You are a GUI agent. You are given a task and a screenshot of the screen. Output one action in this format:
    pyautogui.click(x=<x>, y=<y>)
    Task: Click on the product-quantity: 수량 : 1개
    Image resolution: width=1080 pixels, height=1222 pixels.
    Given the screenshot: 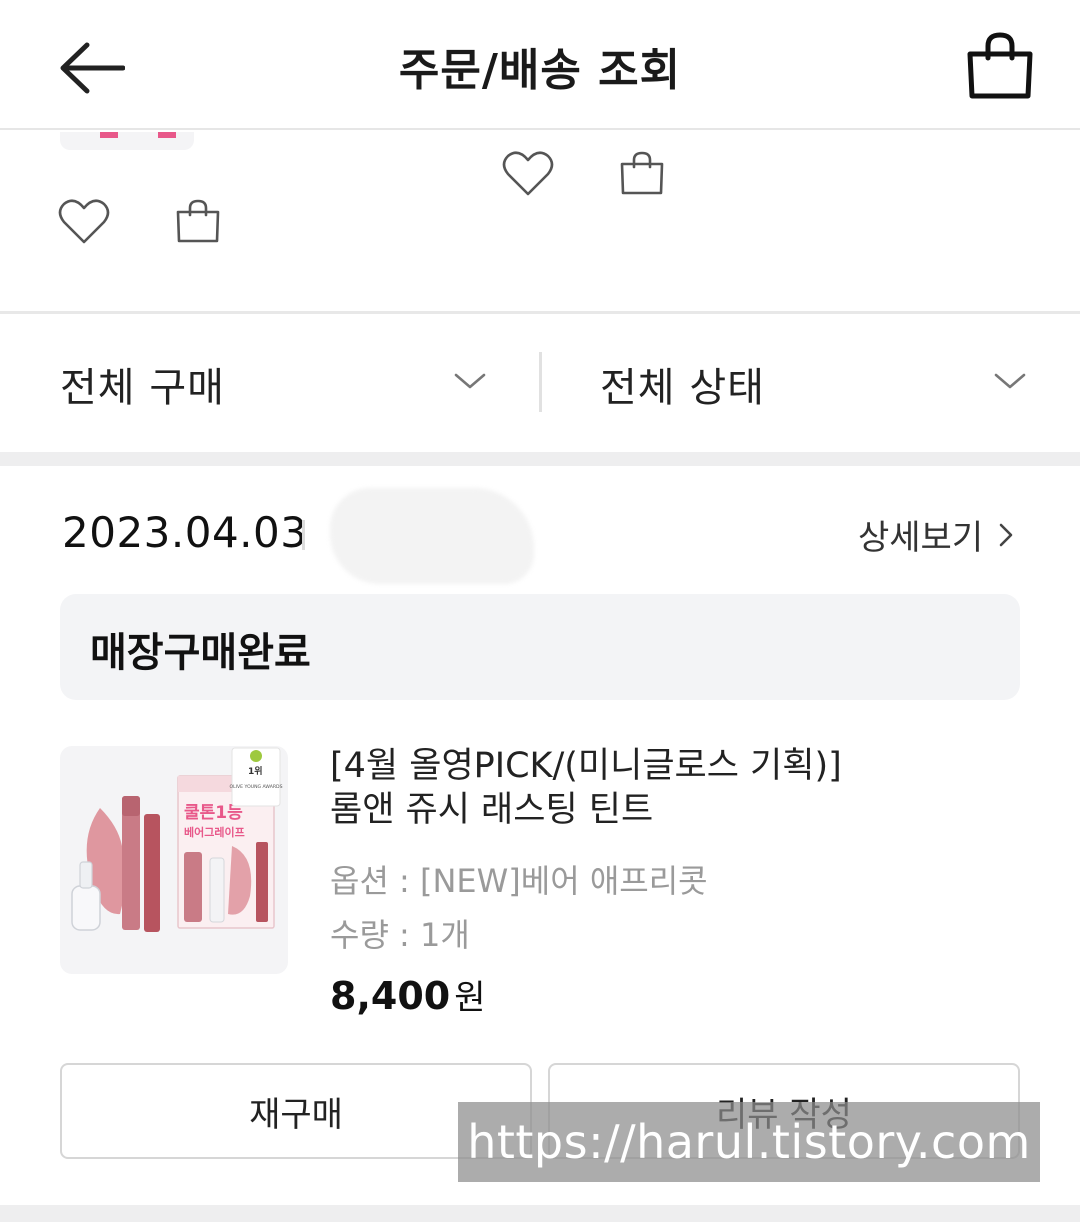 What is the action you would take?
    pyautogui.click(x=400, y=935)
    